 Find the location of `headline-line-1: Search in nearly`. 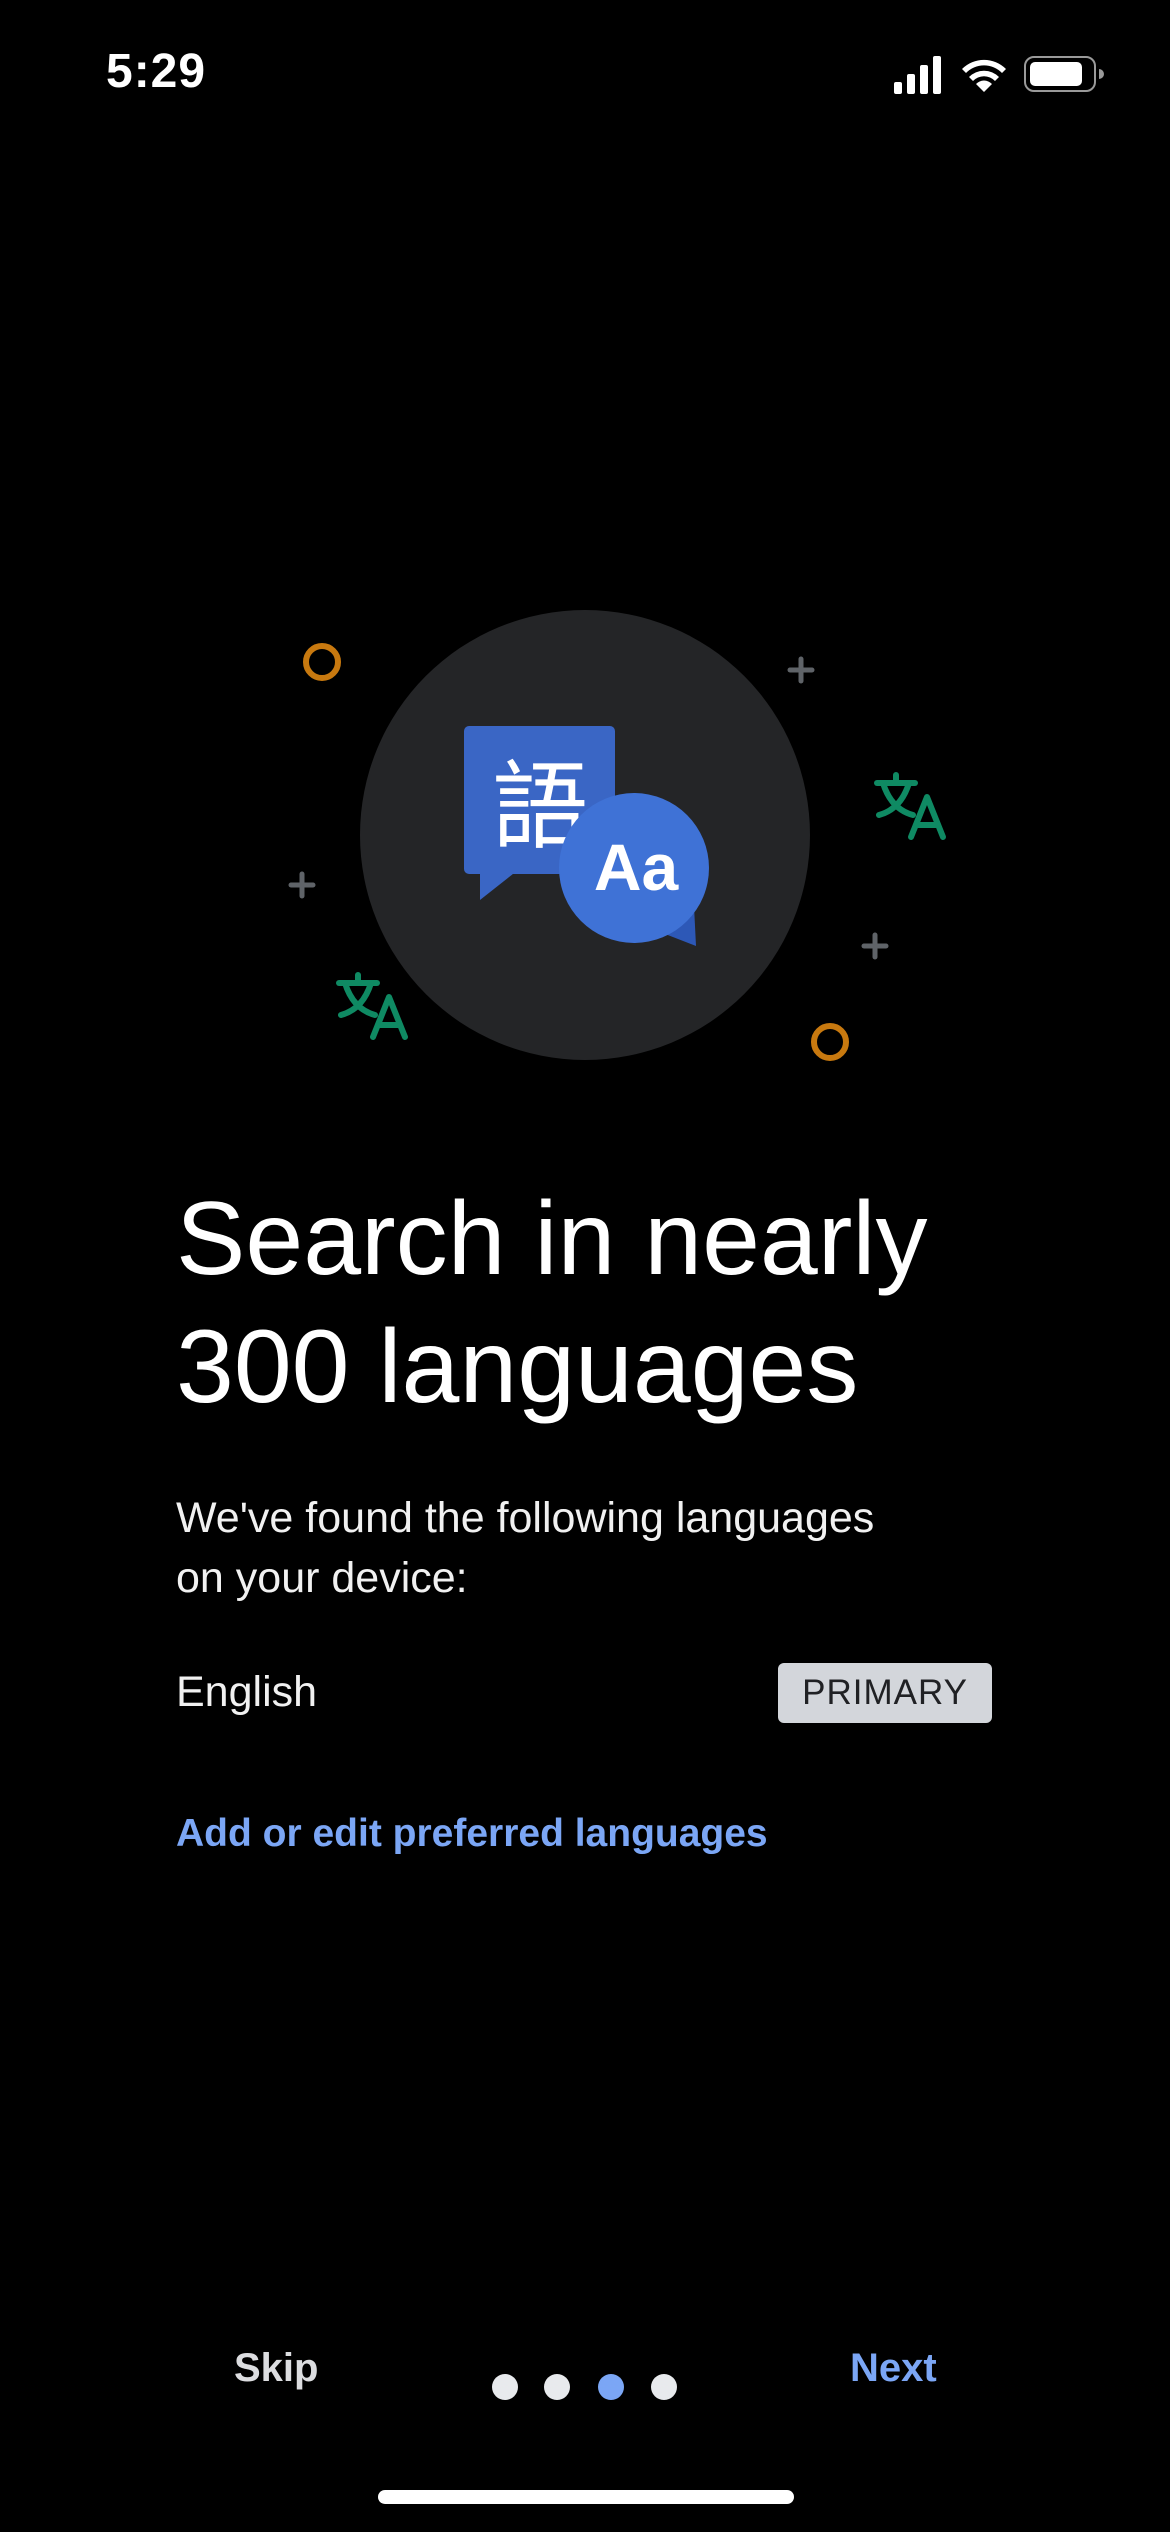

headline-line-1: Search in nearly is located at coordinates (552, 1239).